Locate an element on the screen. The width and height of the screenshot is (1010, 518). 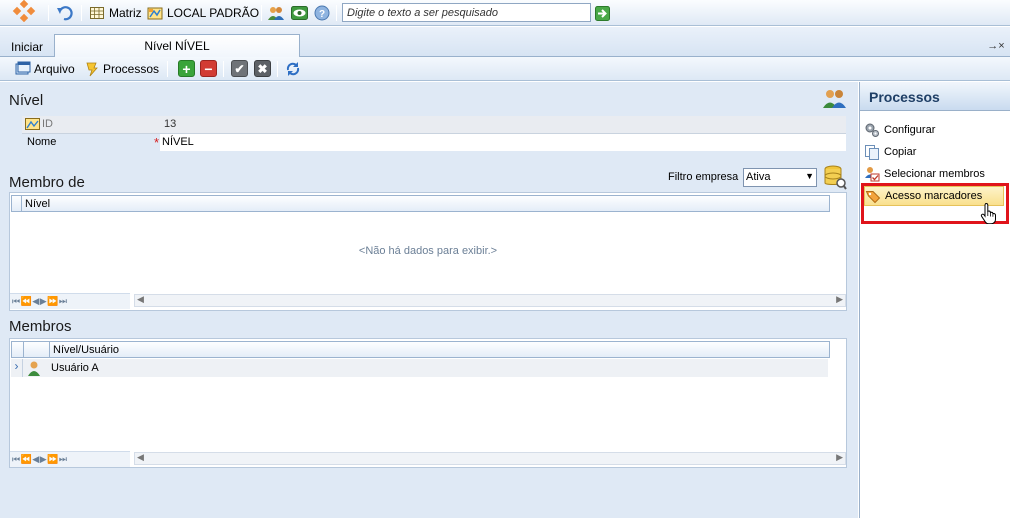
selecionar-membros-item: Selecionar membros is located at coordinates (935, 174).